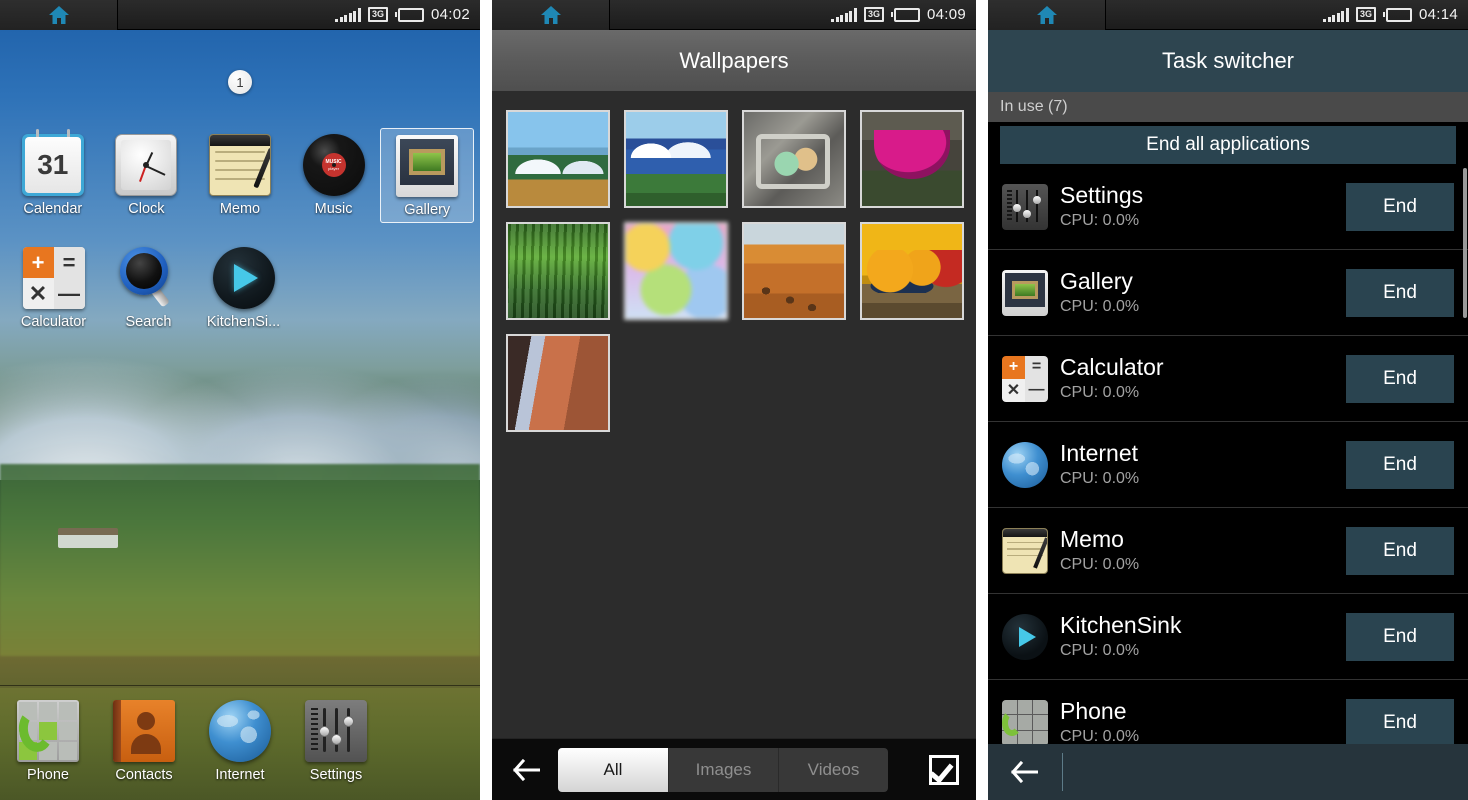  Describe the element at coordinates (240, 175) in the screenshot. I see `app-memo: Memo` at that location.